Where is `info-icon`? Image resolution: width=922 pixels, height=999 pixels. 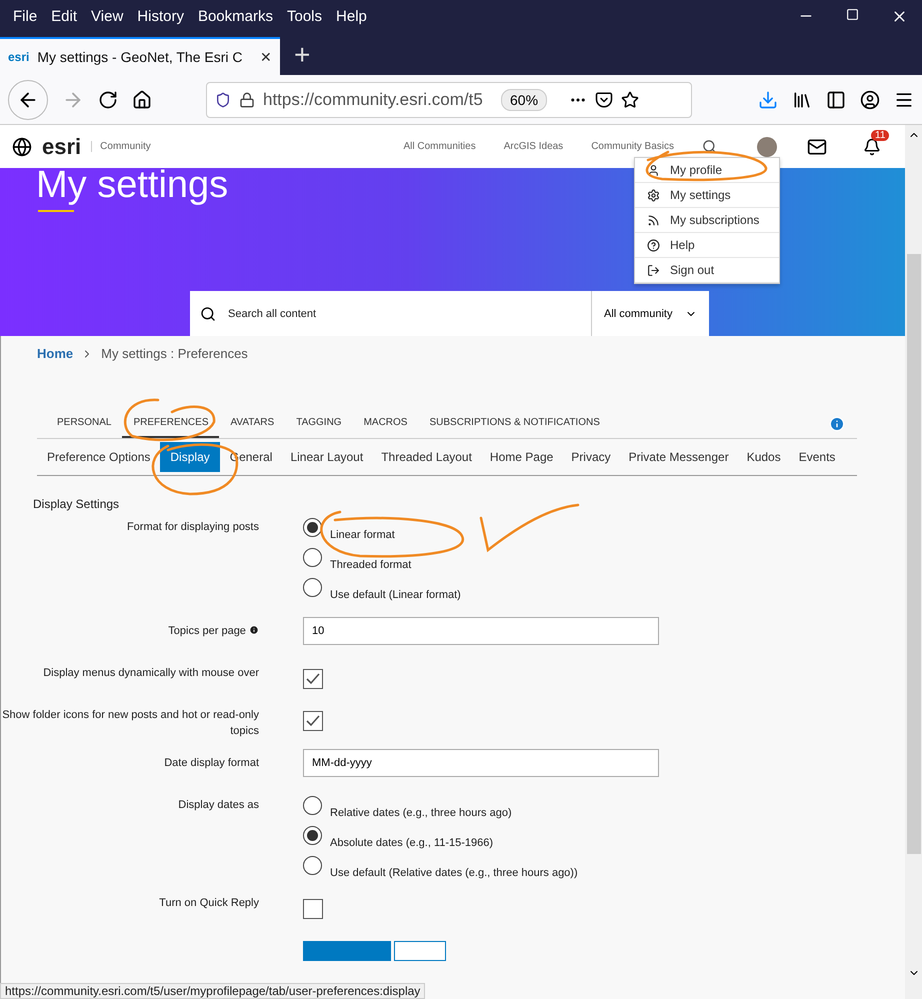
info-icon is located at coordinates (837, 424).